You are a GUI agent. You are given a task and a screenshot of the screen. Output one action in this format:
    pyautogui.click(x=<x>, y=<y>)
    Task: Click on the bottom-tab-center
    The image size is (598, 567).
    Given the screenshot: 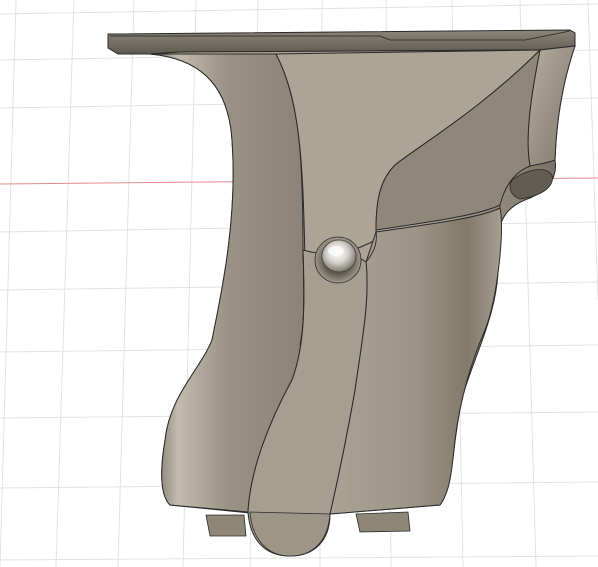 What is the action you would take?
    pyautogui.click(x=290, y=534)
    